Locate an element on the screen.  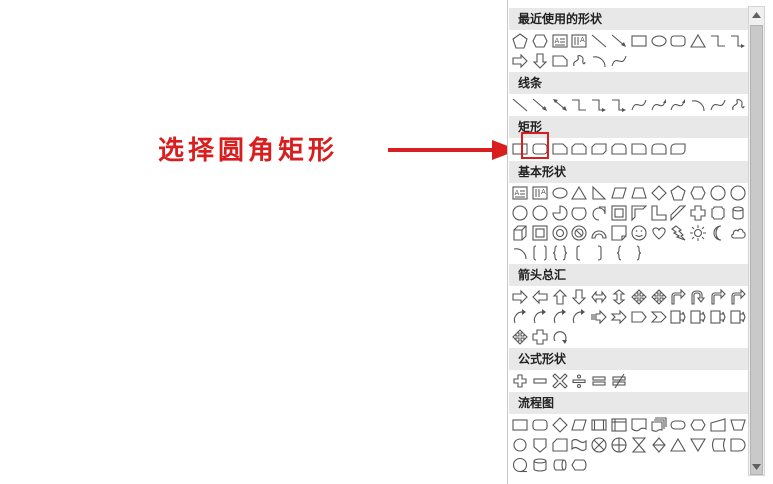
flowchart-magnetic-disk-icon is located at coordinates (540, 465).